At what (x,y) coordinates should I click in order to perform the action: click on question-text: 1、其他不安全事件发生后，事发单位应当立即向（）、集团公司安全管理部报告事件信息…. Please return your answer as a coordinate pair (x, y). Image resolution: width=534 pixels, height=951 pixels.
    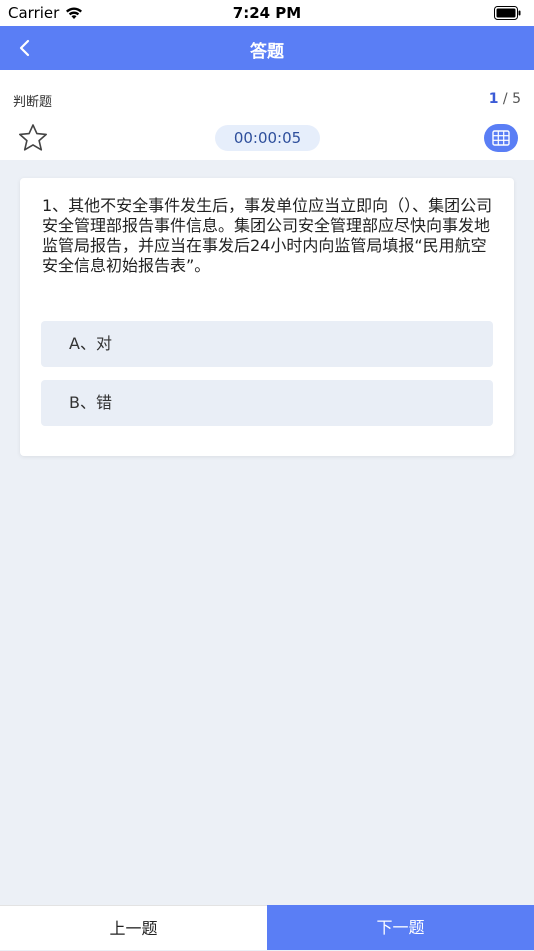
    Looking at the image, I should click on (267, 235).